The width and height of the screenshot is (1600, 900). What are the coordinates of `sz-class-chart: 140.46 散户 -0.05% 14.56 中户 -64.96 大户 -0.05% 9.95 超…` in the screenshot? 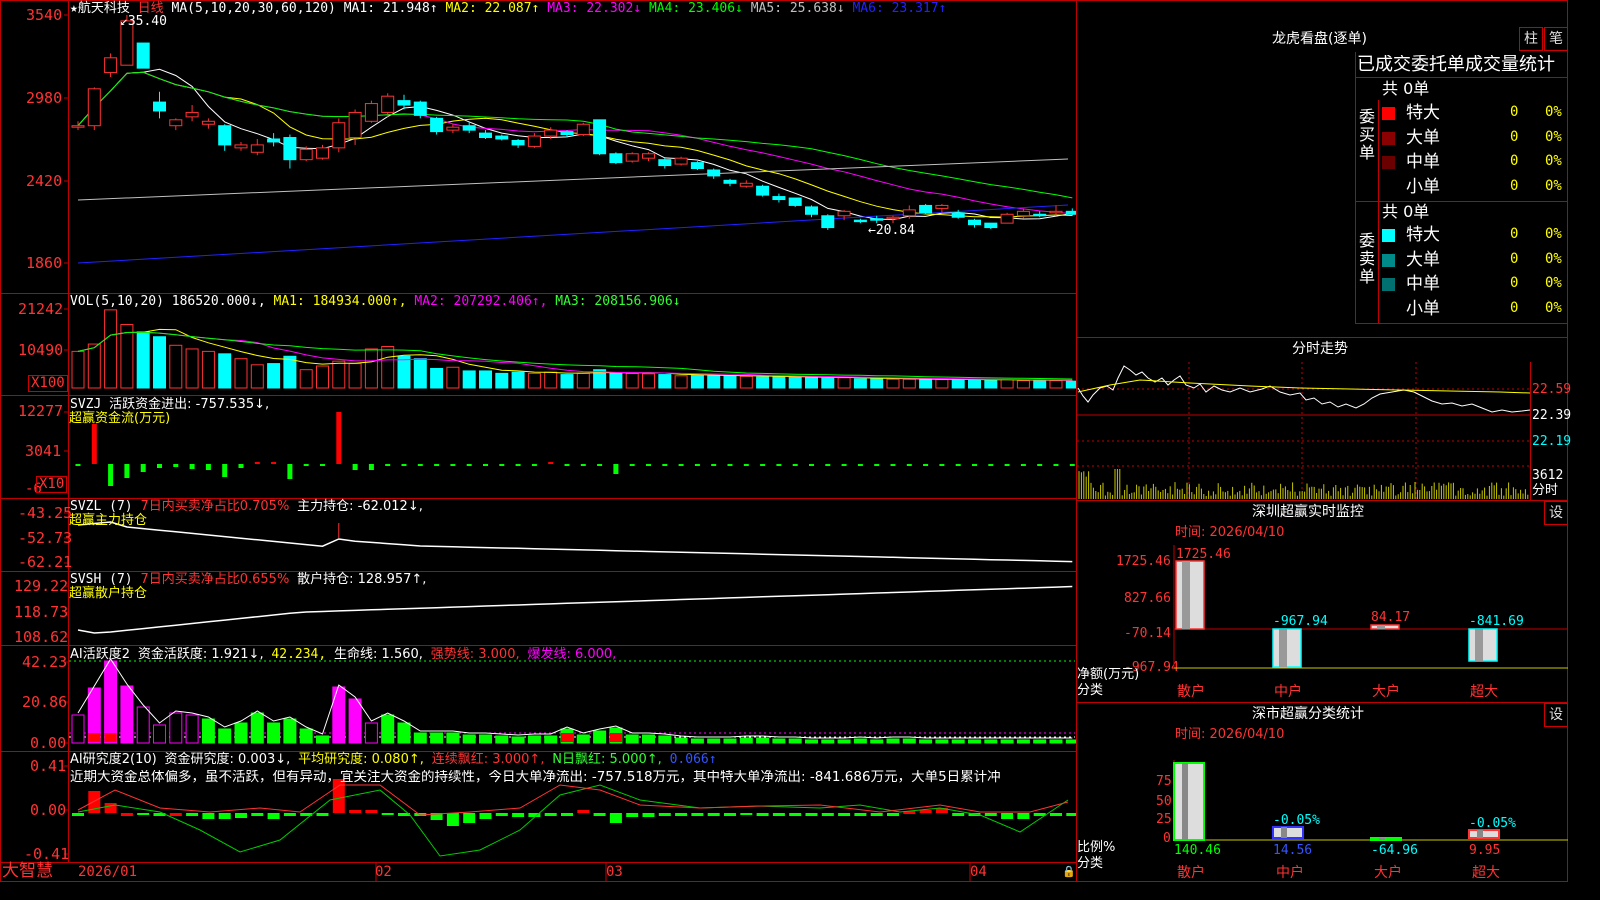 It's located at (1370, 820).